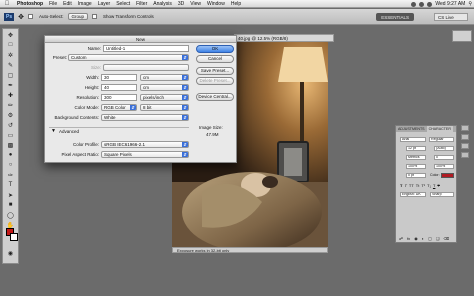  What do you see at coordinates (401, 185) in the screenshot?
I see `faux-bold-button: T` at bounding box center [401, 185].